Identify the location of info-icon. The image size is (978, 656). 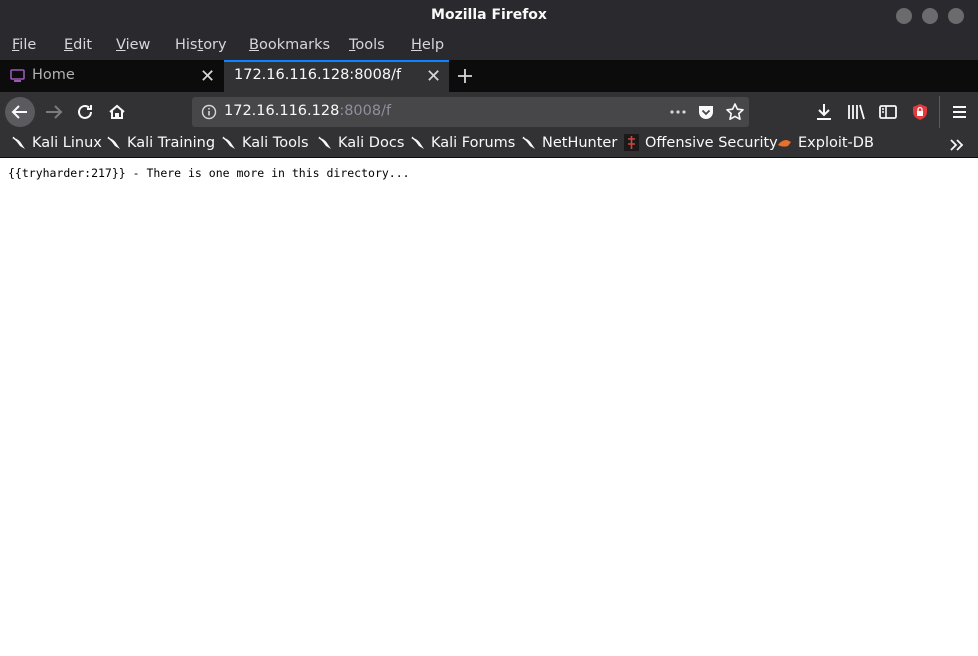
(209, 112).